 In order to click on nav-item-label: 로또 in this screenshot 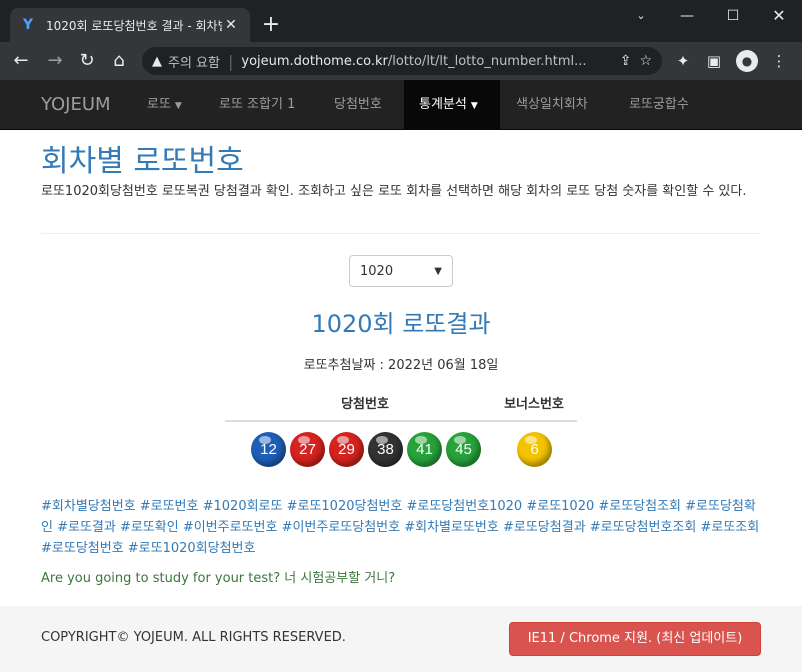, I will do `click(159, 104)`.